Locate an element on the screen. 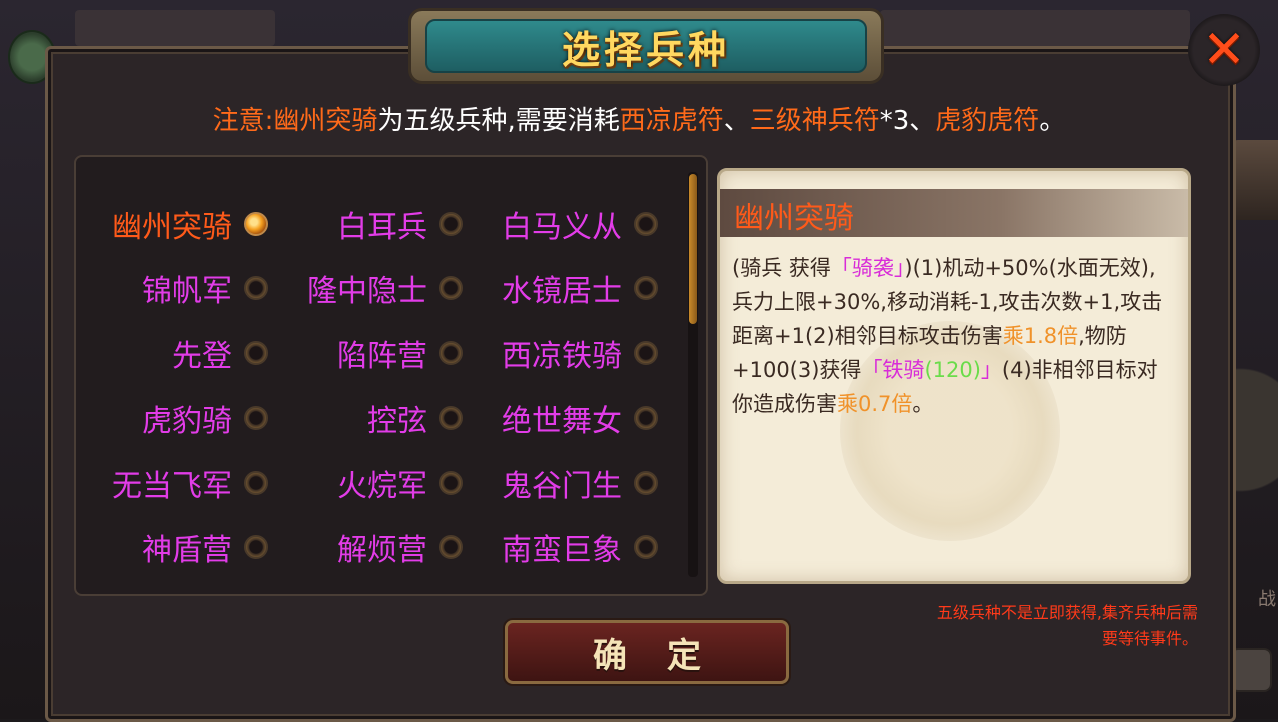 The width and height of the screenshot is (1278, 722). unit-option: 先登 is located at coordinates (220, 353).